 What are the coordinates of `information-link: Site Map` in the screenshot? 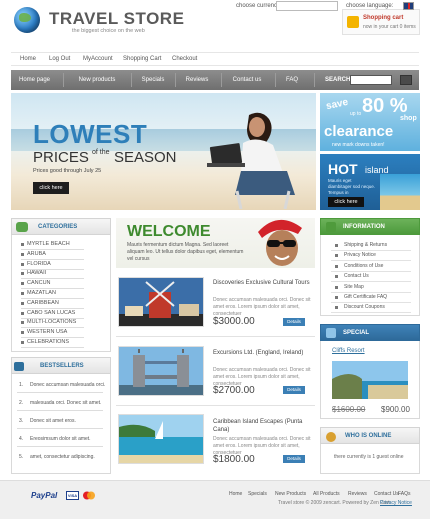 It's located at (354, 287).